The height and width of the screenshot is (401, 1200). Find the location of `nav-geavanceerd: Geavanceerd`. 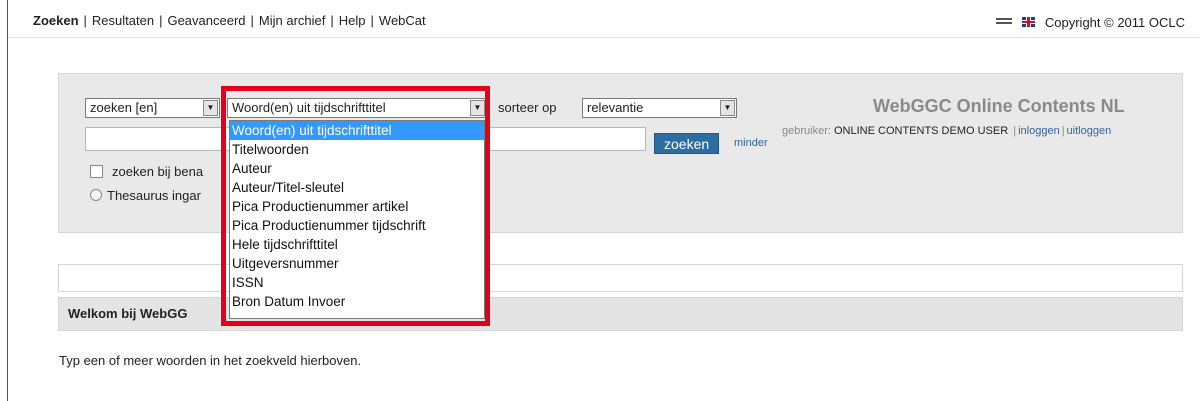

nav-geavanceerd: Geavanceerd is located at coordinates (206, 20).